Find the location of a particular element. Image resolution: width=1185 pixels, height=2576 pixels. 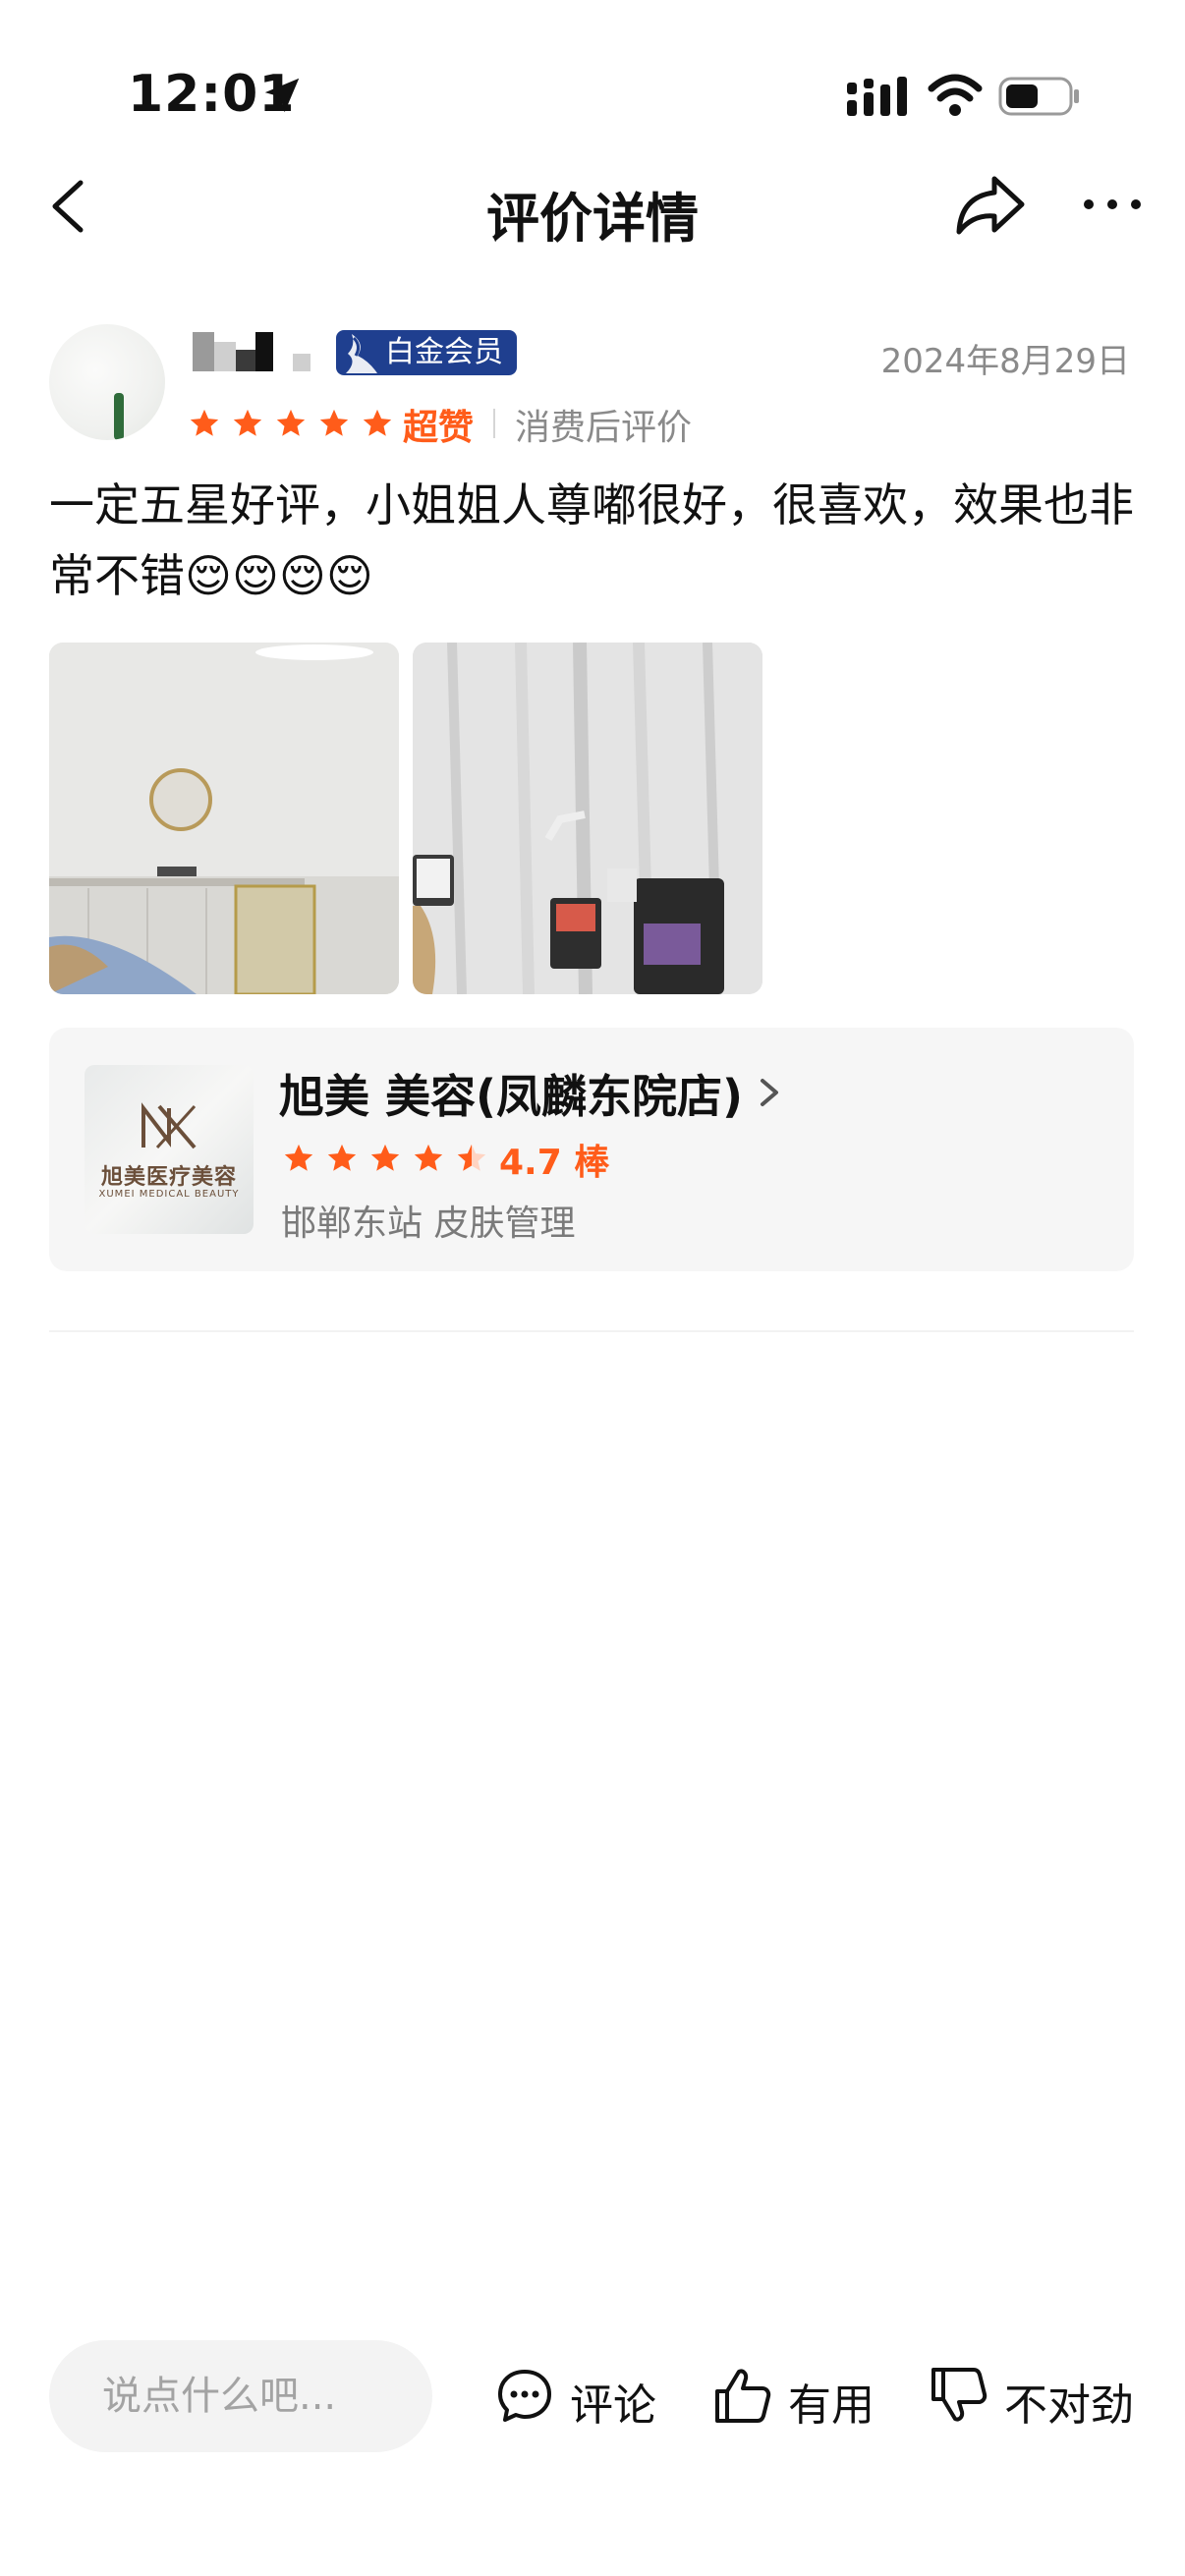

useful-button: 有用 is located at coordinates (802, 2396).